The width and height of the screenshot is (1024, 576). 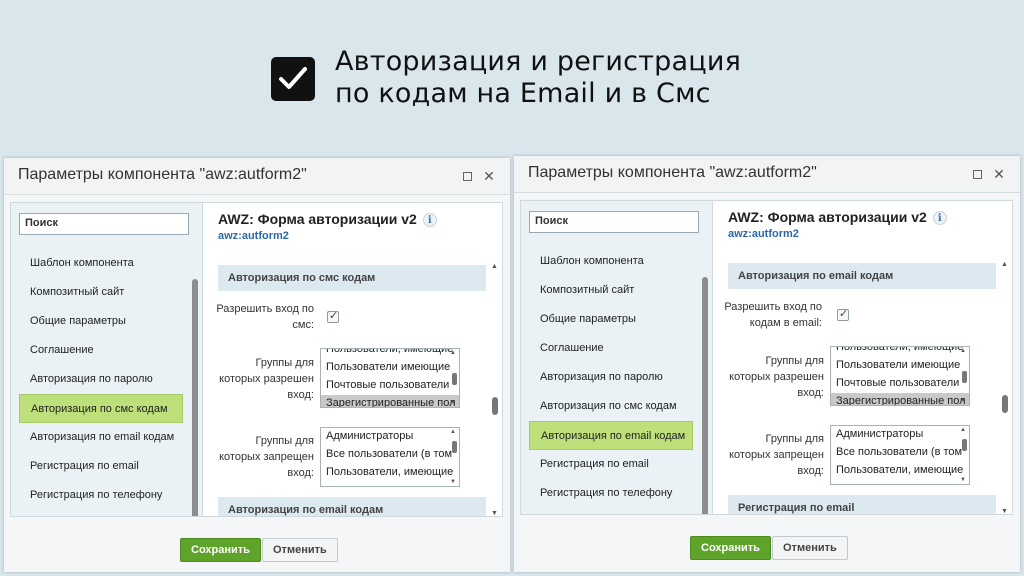 What do you see at coordinates (317, 219) in the screenshot?
I see `component-title-text: AWZ: Форма авторизации v2` at bounding box center [317, 219].